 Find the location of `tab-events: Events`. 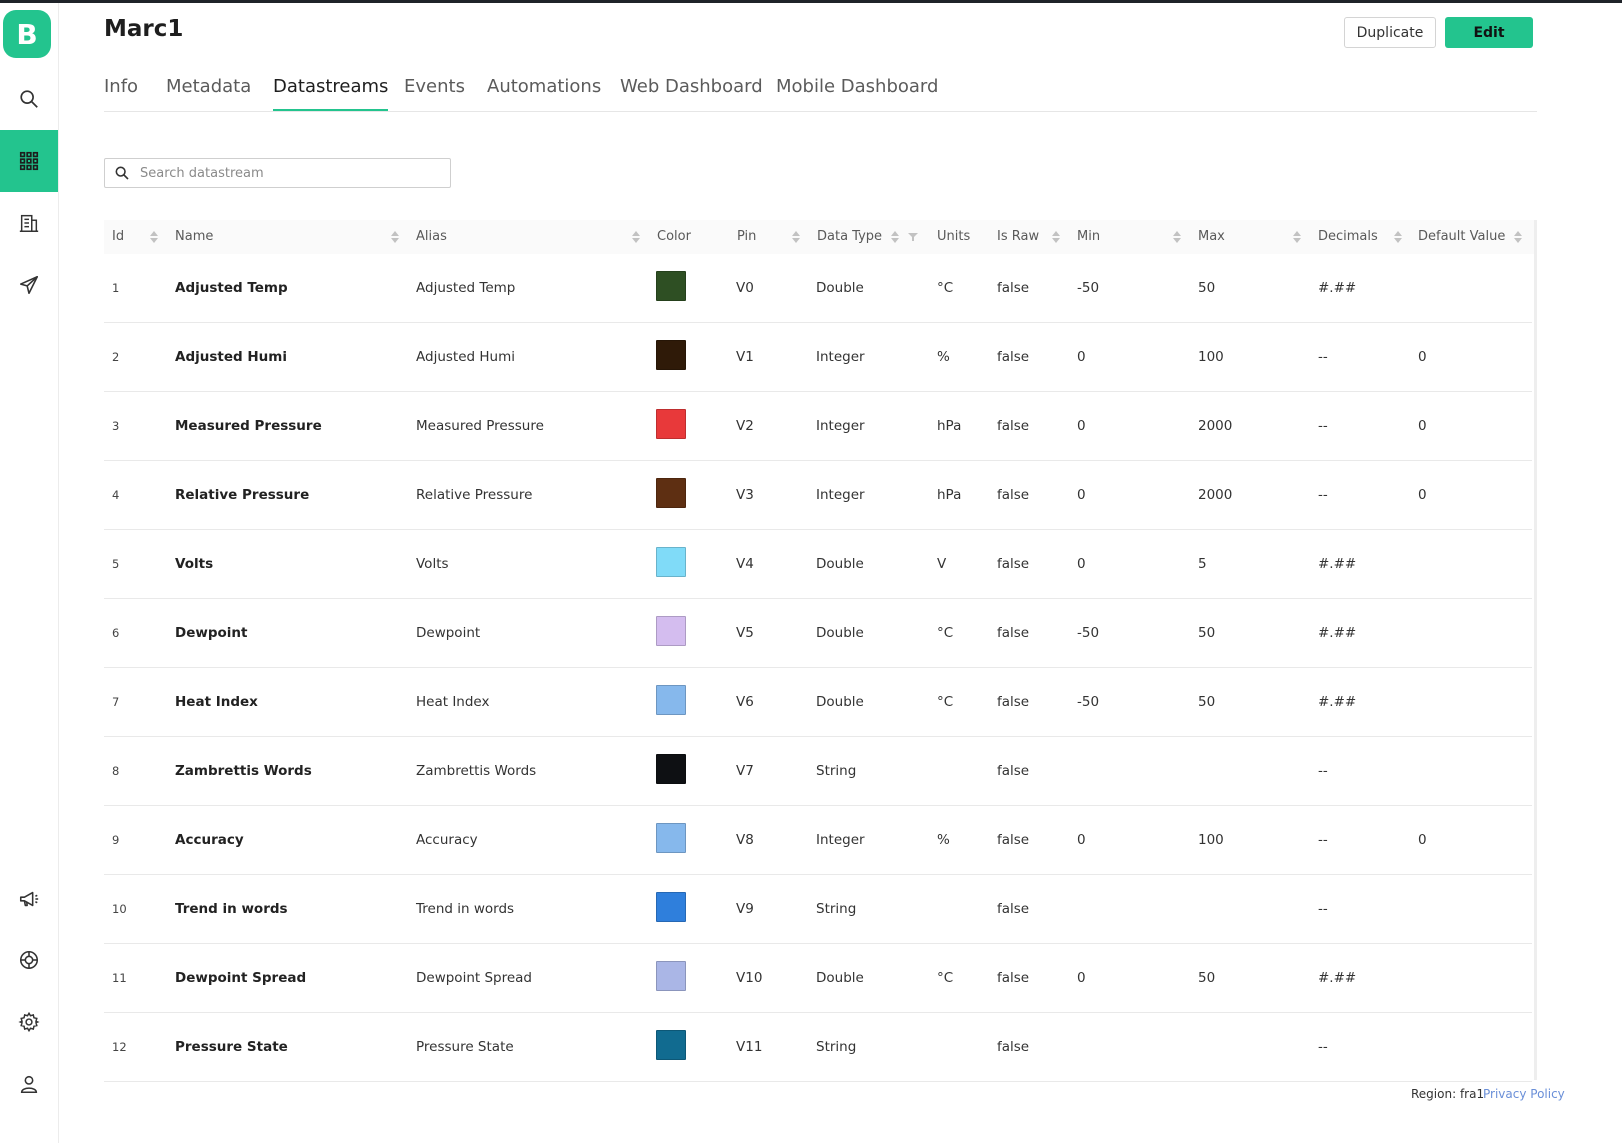

tab-events: Events is located at coordinates (434, 93).